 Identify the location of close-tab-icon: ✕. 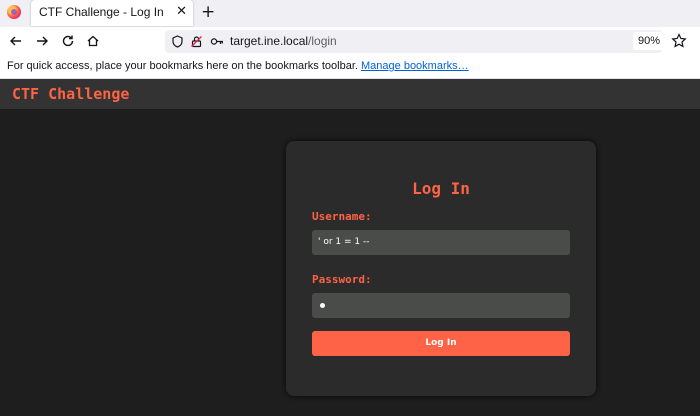
(181, 12).